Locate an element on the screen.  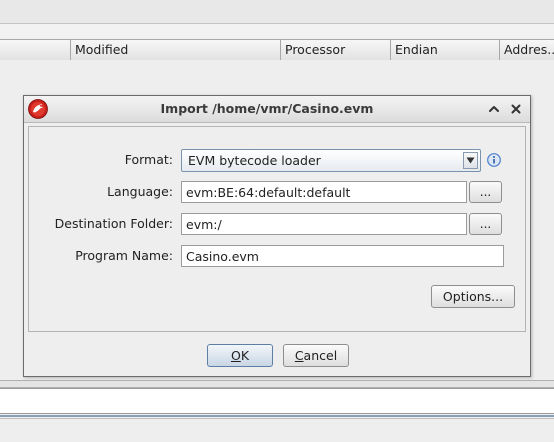
background-toolbar is located at coordinates (277, 12).